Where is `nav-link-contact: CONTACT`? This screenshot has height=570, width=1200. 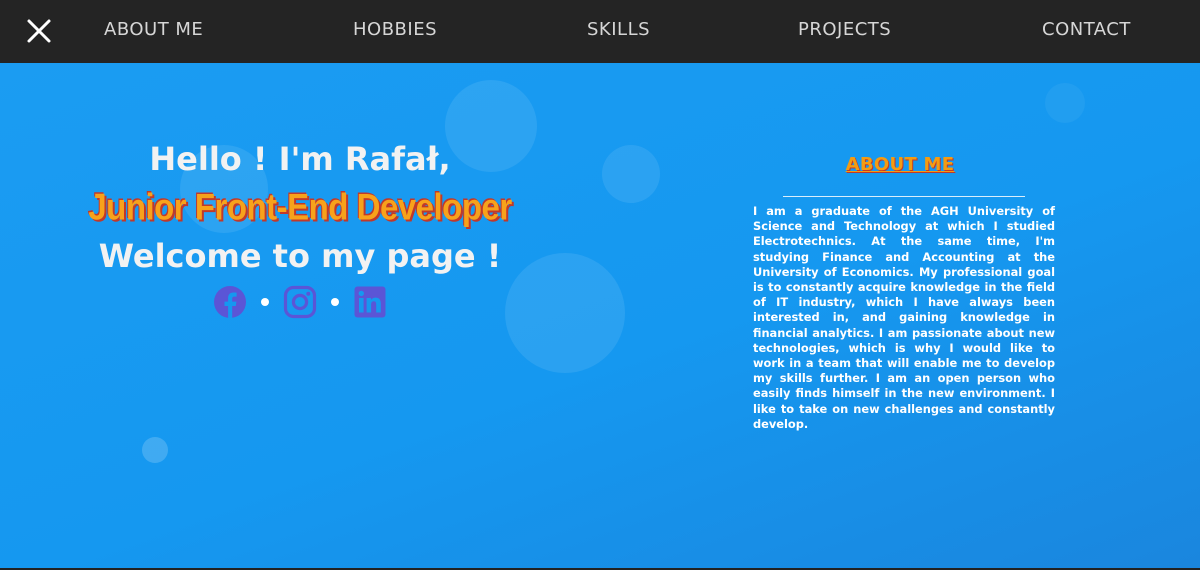
nav-link-contact: CONTACT is located at coordinates (1086, 29).